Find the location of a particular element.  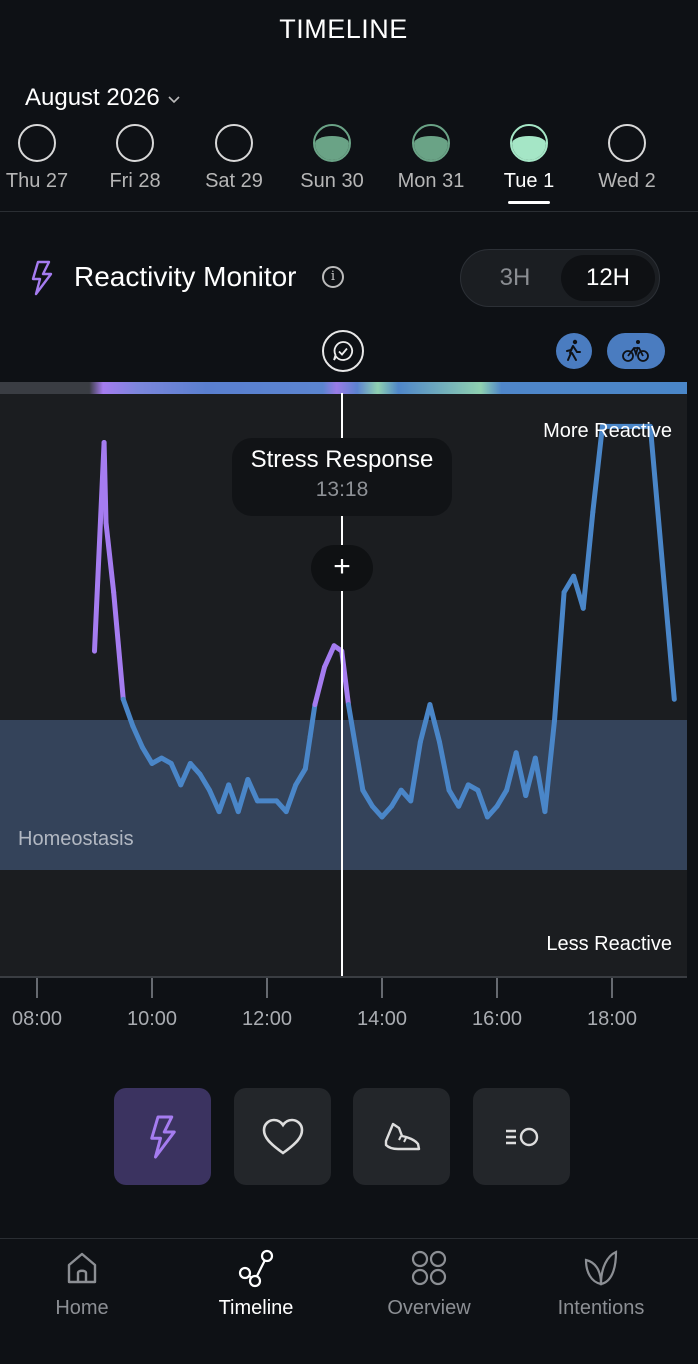

nav-label-timeline: Timeline is located at coordinates (256, 1308).